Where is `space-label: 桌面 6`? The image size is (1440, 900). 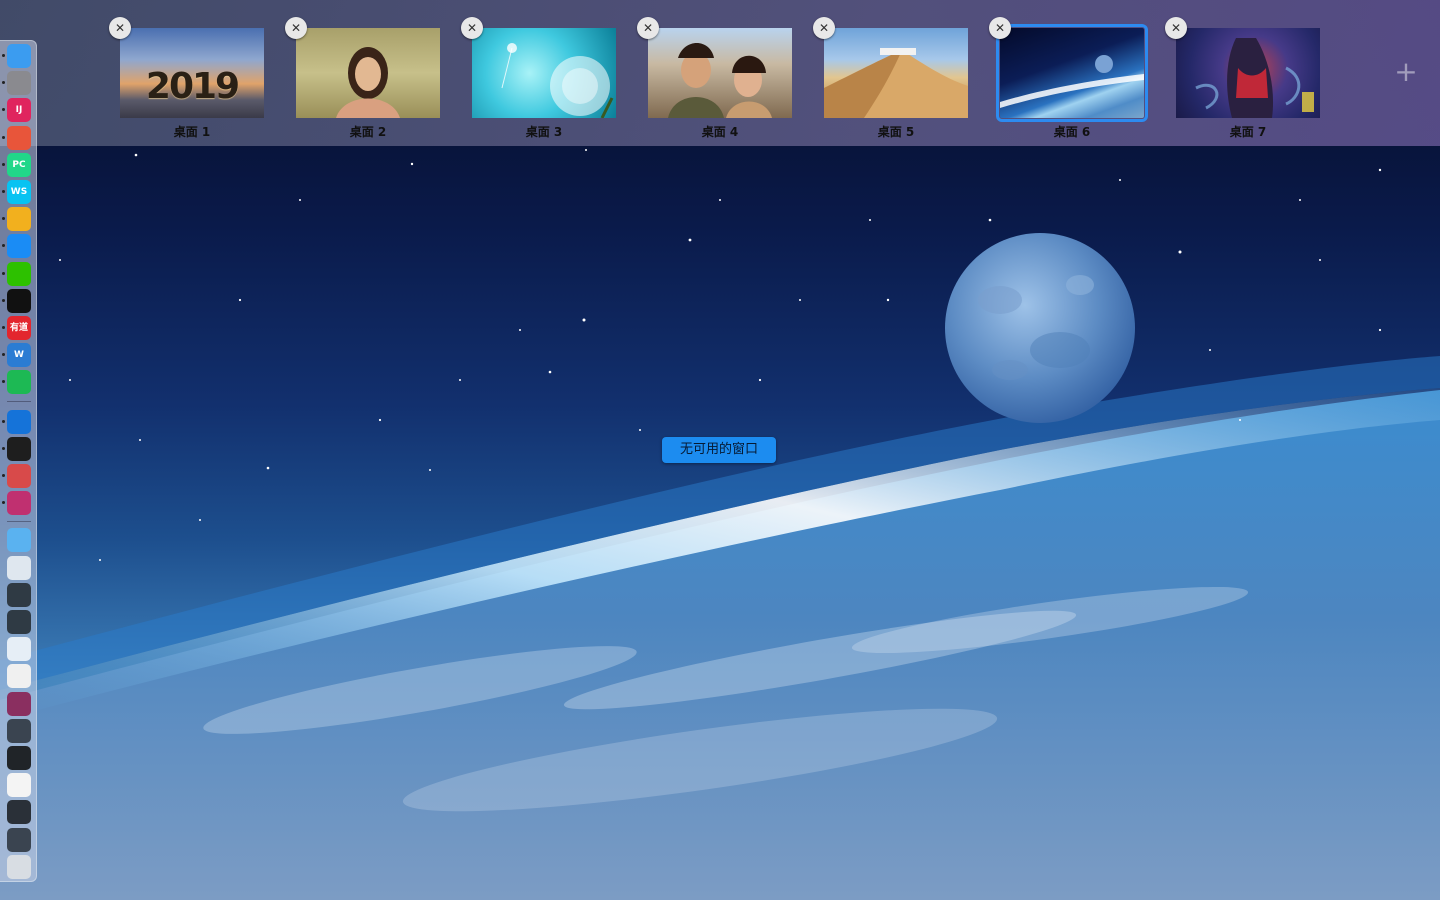 space-label: 桌面 6 is located at coordinates (1072, 132).